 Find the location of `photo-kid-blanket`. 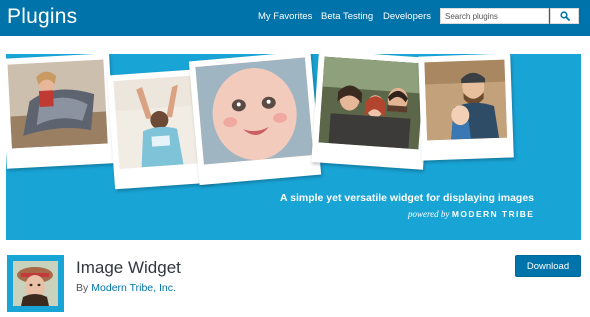

photo-kid-blanket is located at coordinates (57, 104).